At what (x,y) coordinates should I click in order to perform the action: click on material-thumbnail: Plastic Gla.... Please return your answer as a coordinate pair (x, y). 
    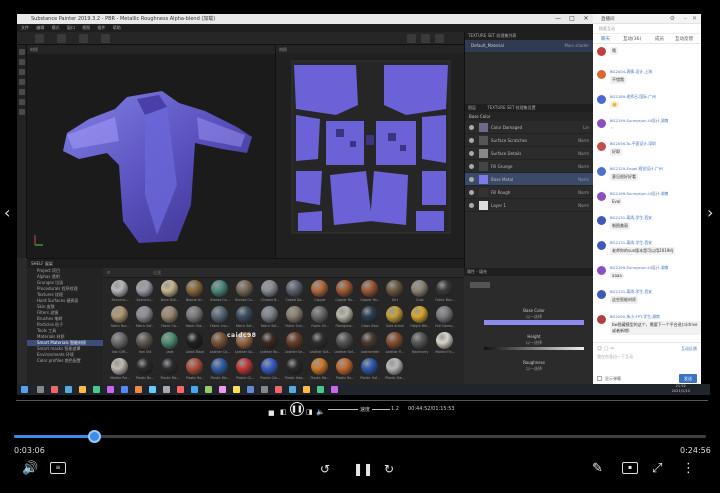
    Looking at the image, I should click on (270, 371).